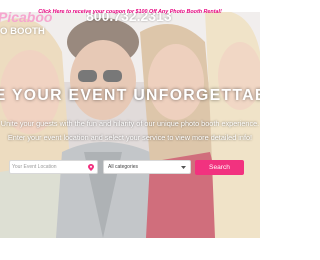 The width and height of the screenshot is (320, 260). What do you see at coordinates (91, 167) in the screenshot?
I see `map-pin-icon` at bounding box center [91, 167].